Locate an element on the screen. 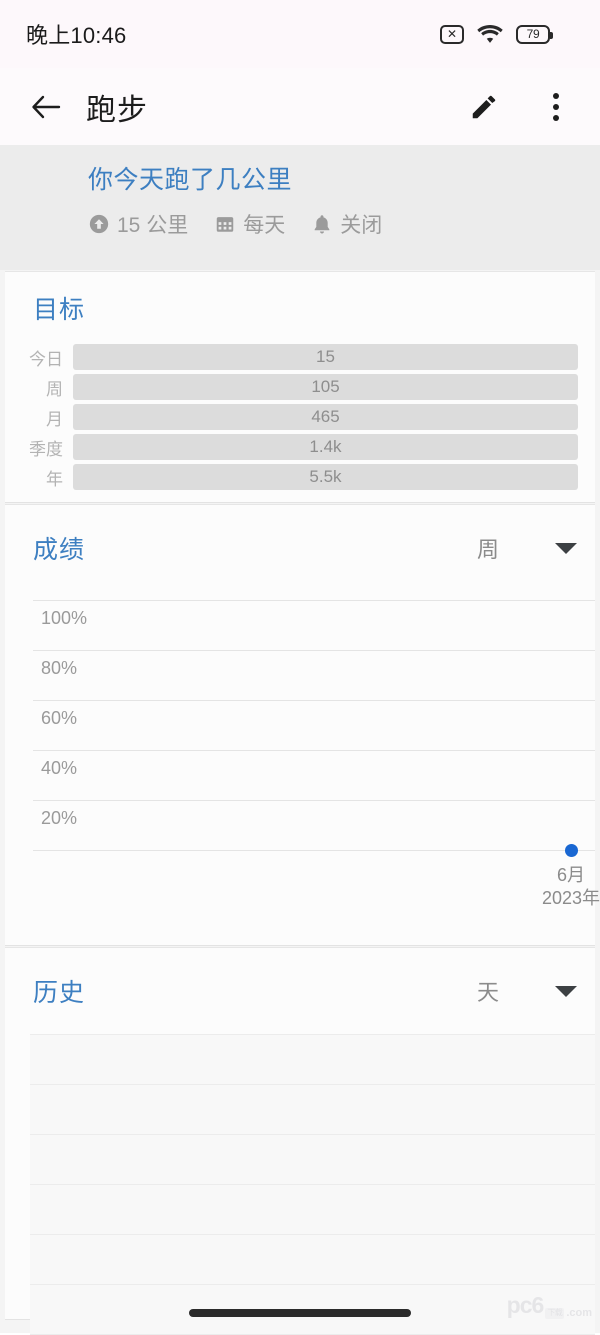  habit-frequency-meta: 每天 is located at coordinates (249, 224).